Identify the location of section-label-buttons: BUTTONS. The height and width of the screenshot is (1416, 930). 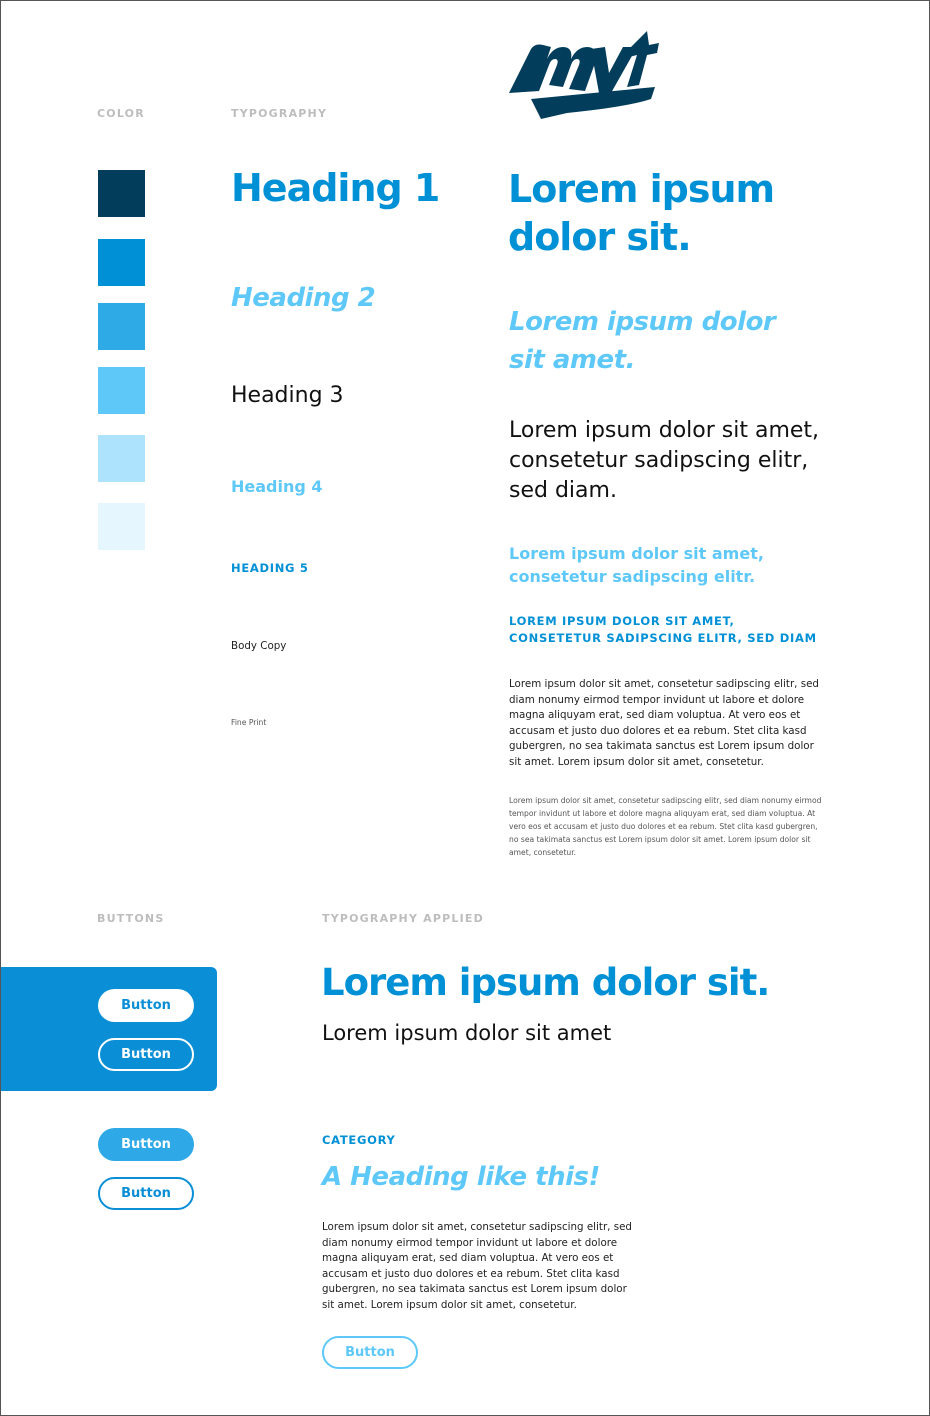
(131, 918).